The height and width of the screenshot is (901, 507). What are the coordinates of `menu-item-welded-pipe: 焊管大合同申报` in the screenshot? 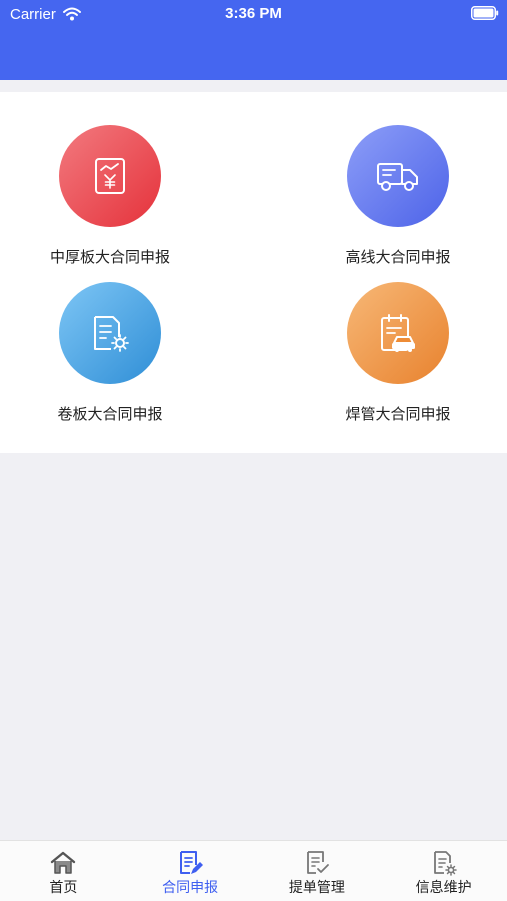 It's located at (398, 353).